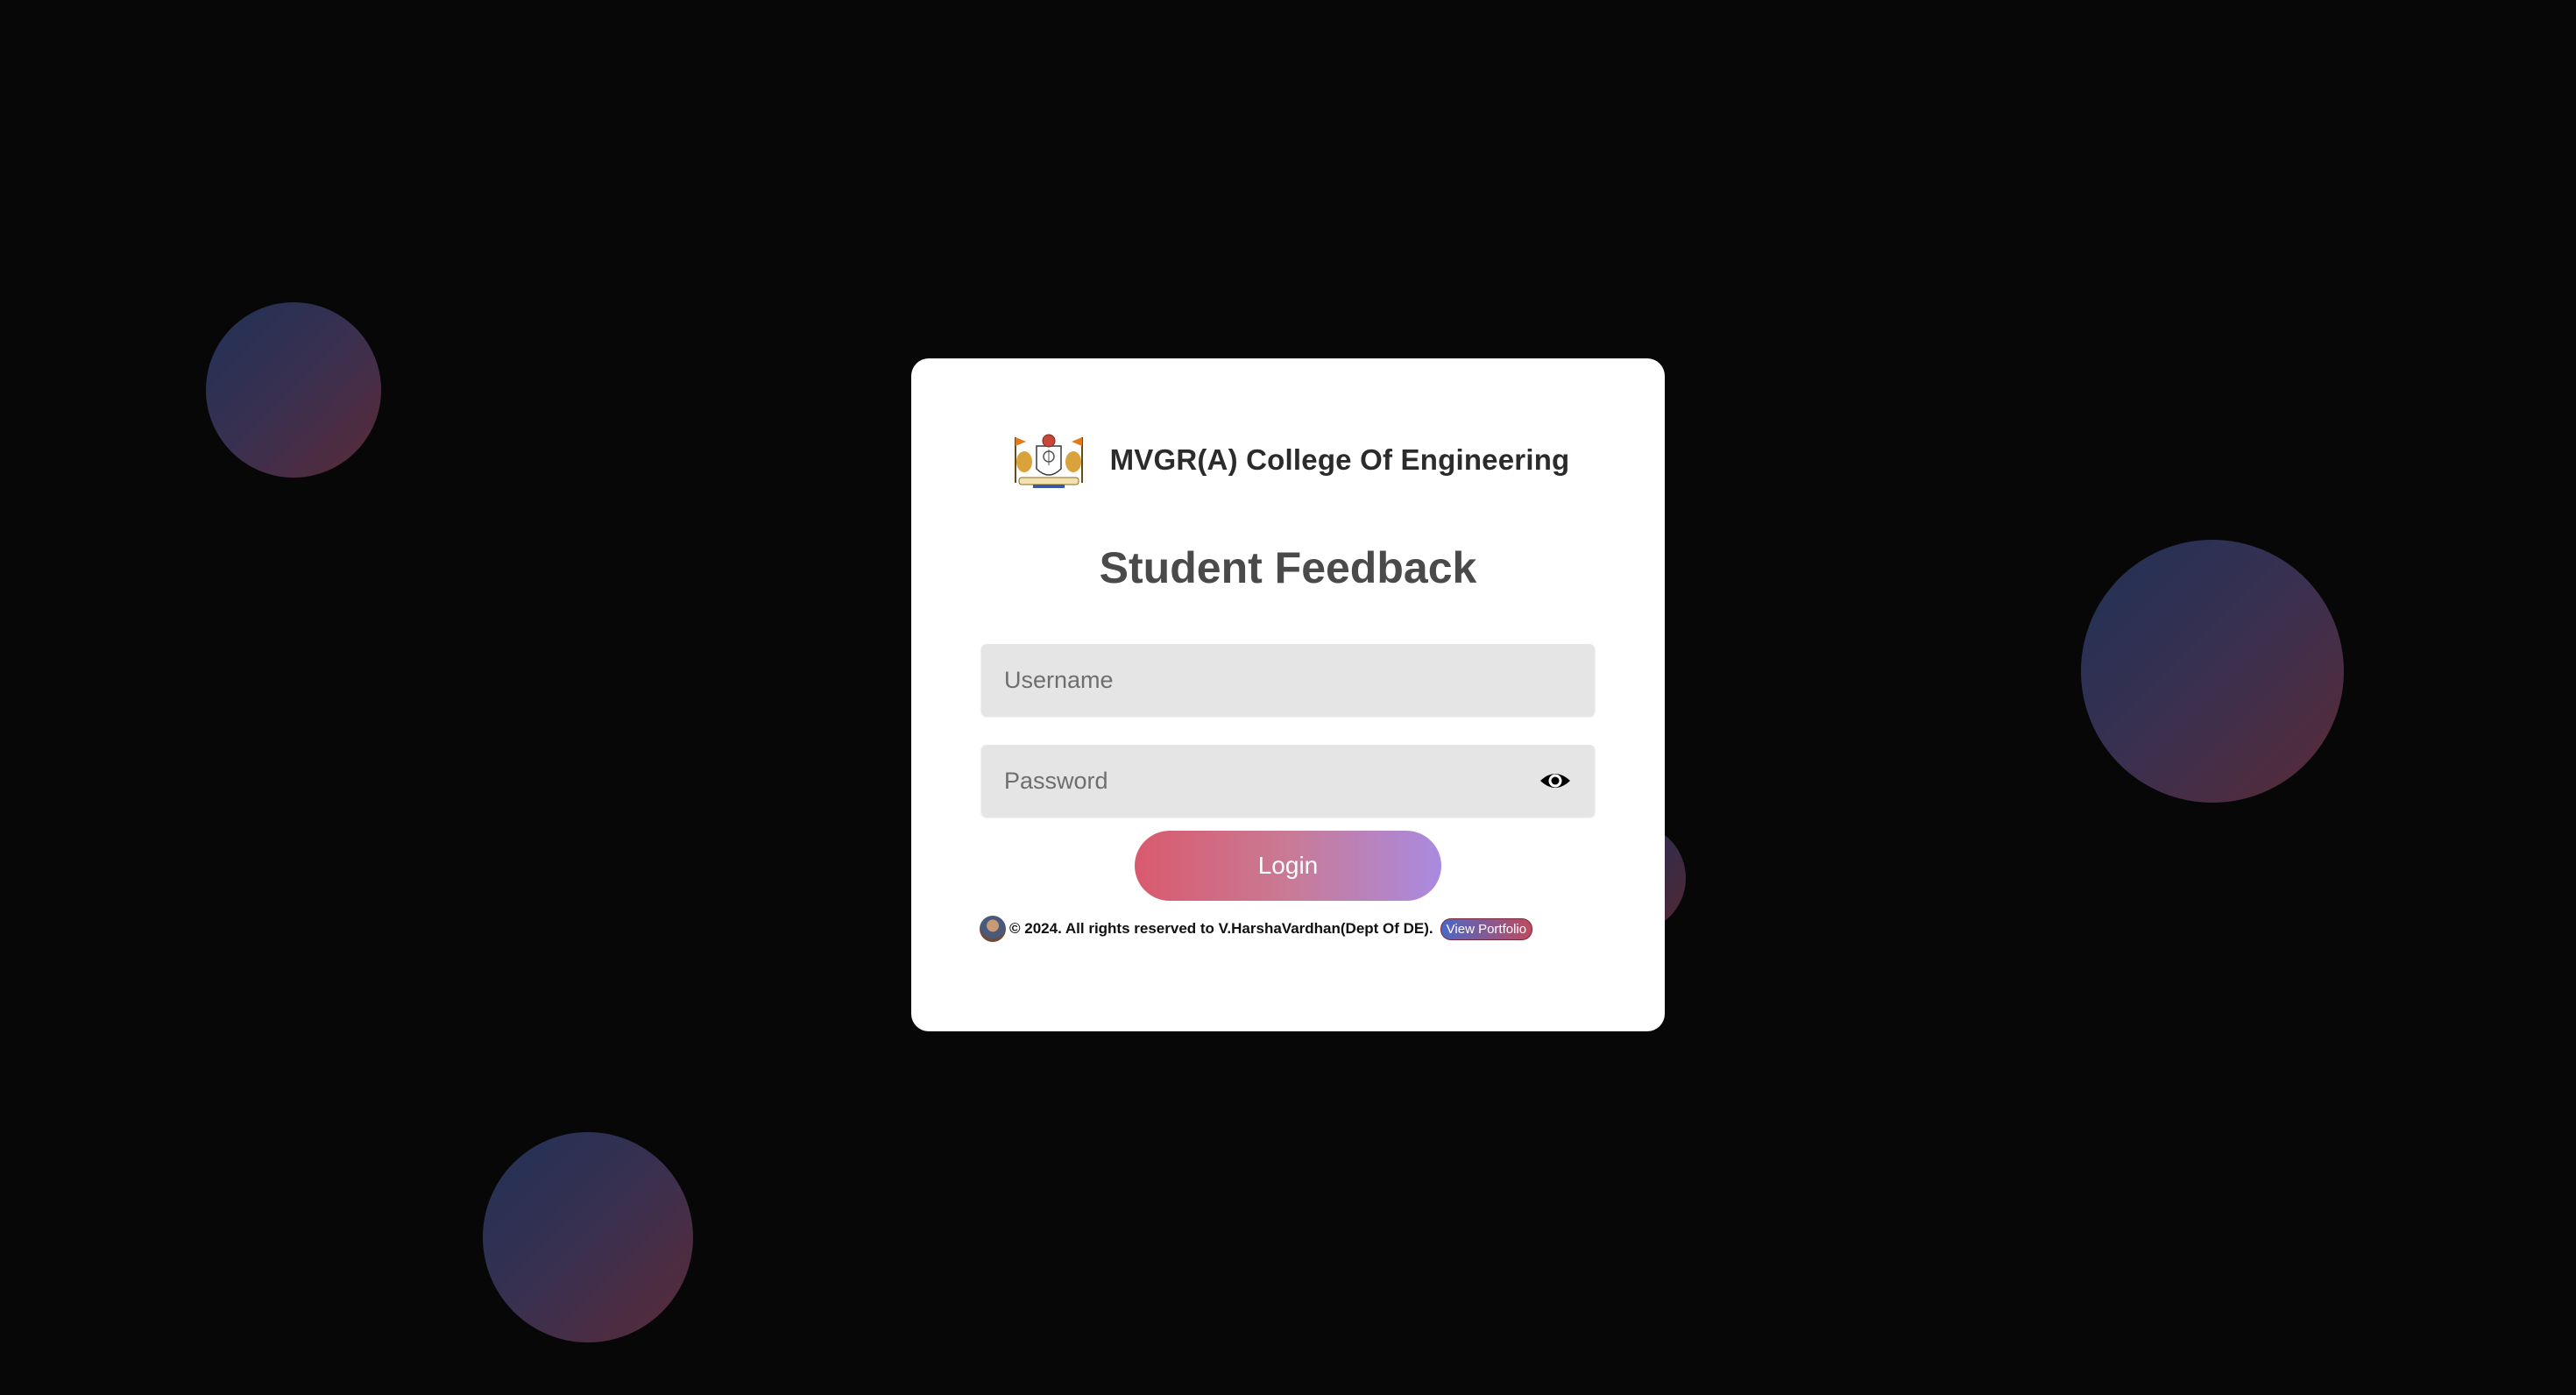 This screenshot has height=1395, width=2576. What do you see at coordinates (1486, 928) in the screenshot?
I see `view-portfolio-link: View Portfolio` at bounding box center [1486, 928].